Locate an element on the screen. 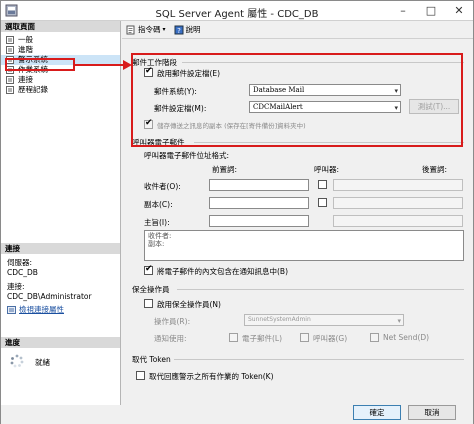  replace-tokens-label: 取代回應警示之所有作業的 Token(K) is located at coordinates (211, 376).